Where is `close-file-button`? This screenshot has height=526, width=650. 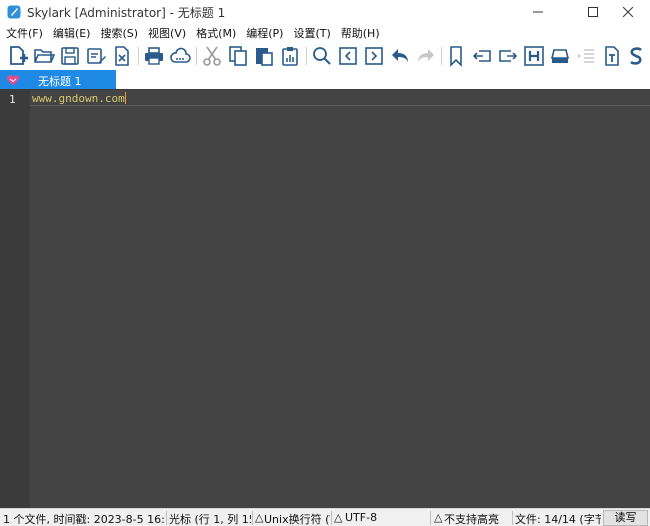 close-file-button is located at coordinates (122, 56).